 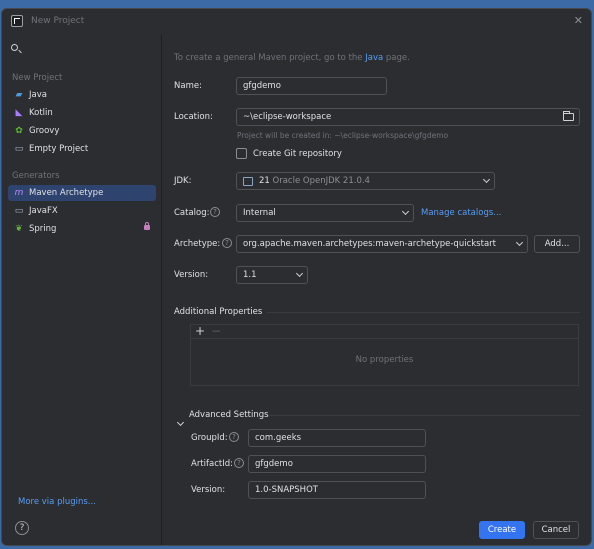 I want to click on sidebar-item-java: ▰ Java, so click(x=82, y=95).